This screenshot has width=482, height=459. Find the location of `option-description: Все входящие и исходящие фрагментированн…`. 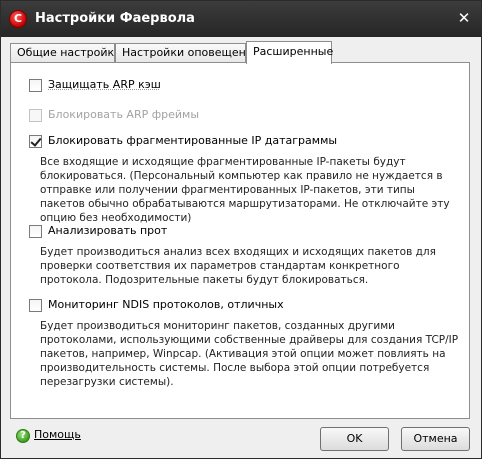

option-description: Все входящие и исходящие фрагментированн… is located at coordinates (245, 190).